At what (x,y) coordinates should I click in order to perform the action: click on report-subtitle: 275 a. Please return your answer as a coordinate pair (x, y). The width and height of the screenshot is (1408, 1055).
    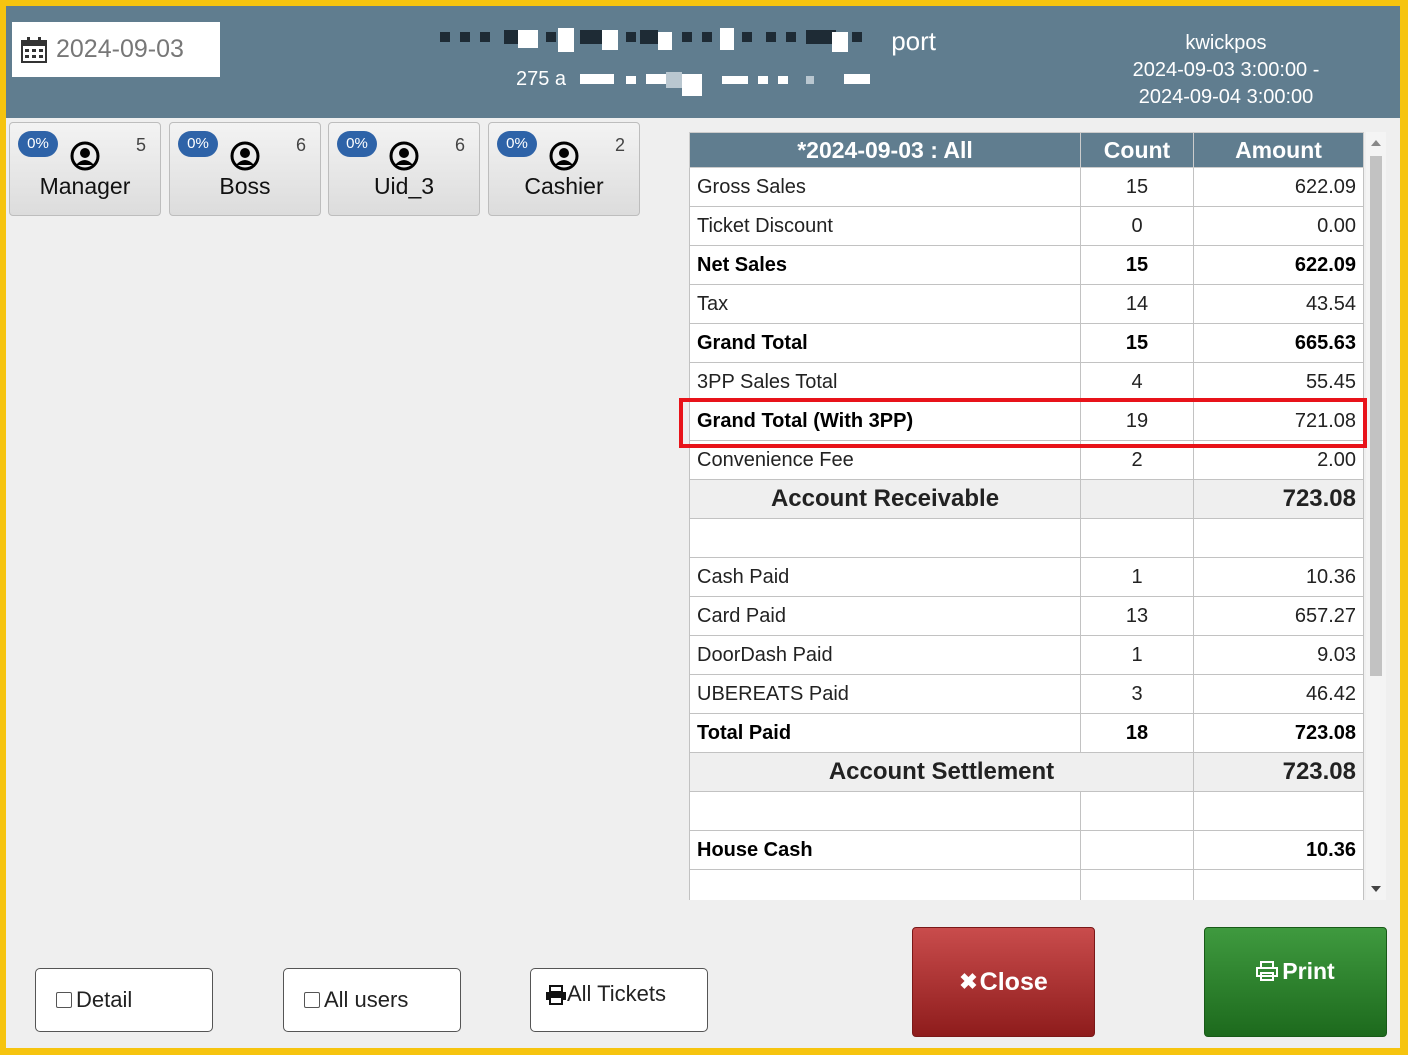
    Looking at the image, I should click on (706, 81).